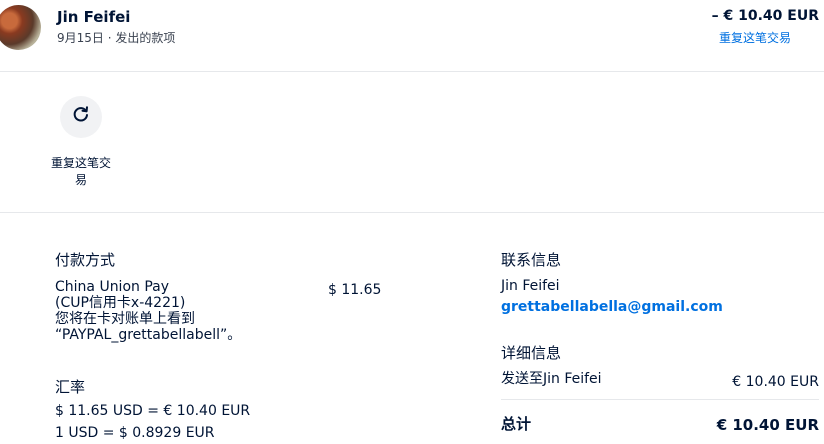  What do you see at coordinates (765, 16) in the screenshot?
I see `transaction-amount: – € 10.40 EUR` at bounding box center [765, 16].